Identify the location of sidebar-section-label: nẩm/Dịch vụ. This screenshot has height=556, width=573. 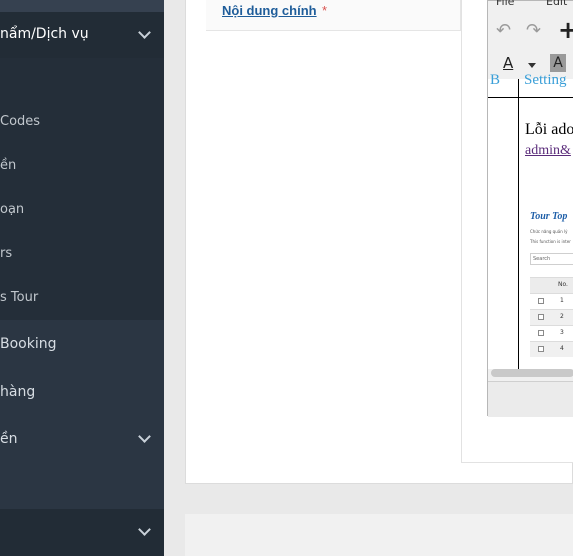
(44, 34).